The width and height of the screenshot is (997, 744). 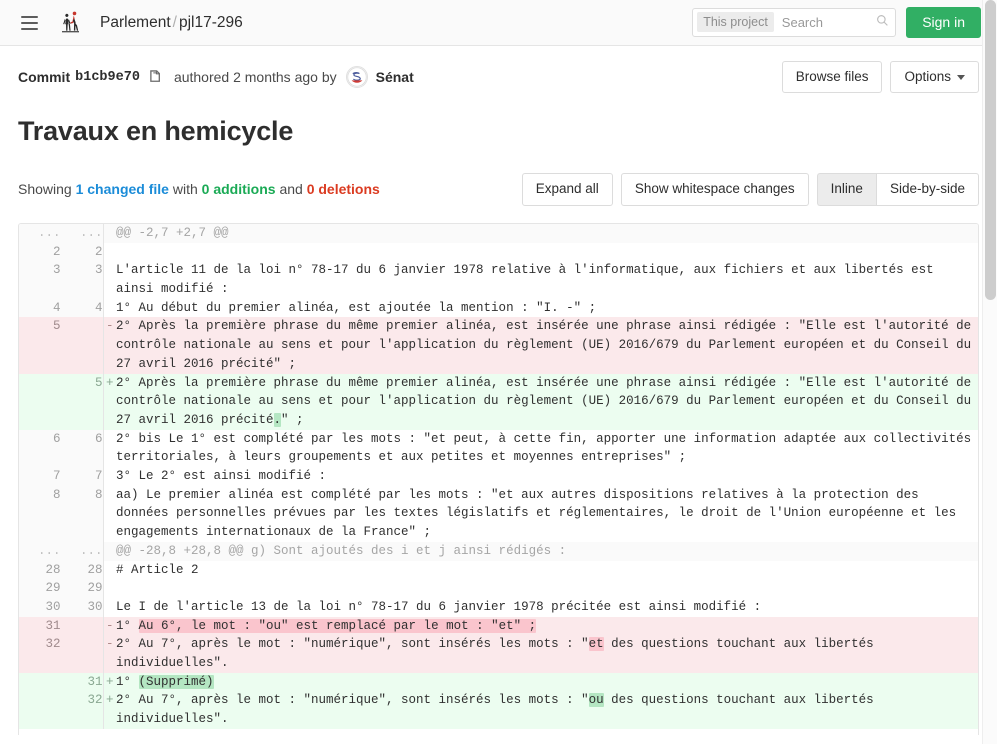 I want to click on diff-old-line-number: 32, so click(x=40, y=654).